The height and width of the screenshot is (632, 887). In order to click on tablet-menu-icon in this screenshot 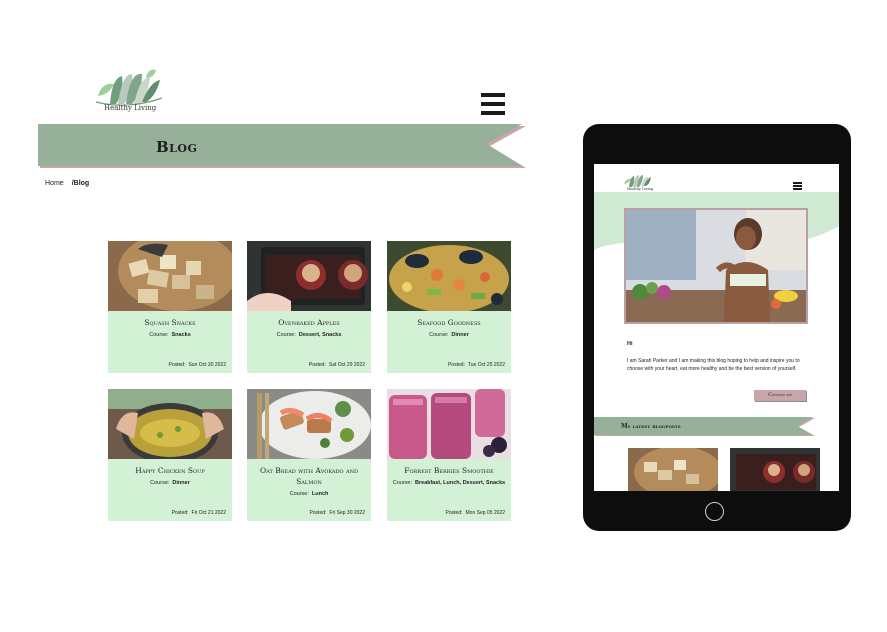, I will do `click(797, 186)`.